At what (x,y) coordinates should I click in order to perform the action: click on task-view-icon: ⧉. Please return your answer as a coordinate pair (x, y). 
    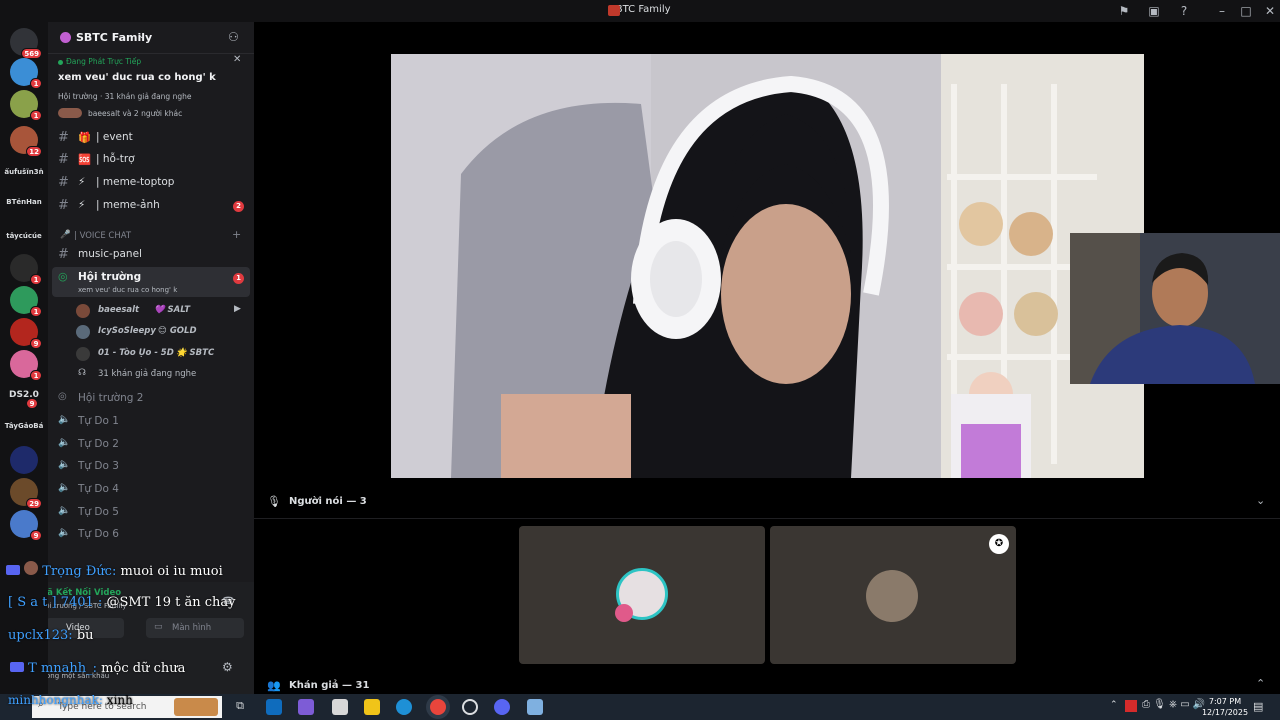
    Looking at the image, I should click on (240, 707).